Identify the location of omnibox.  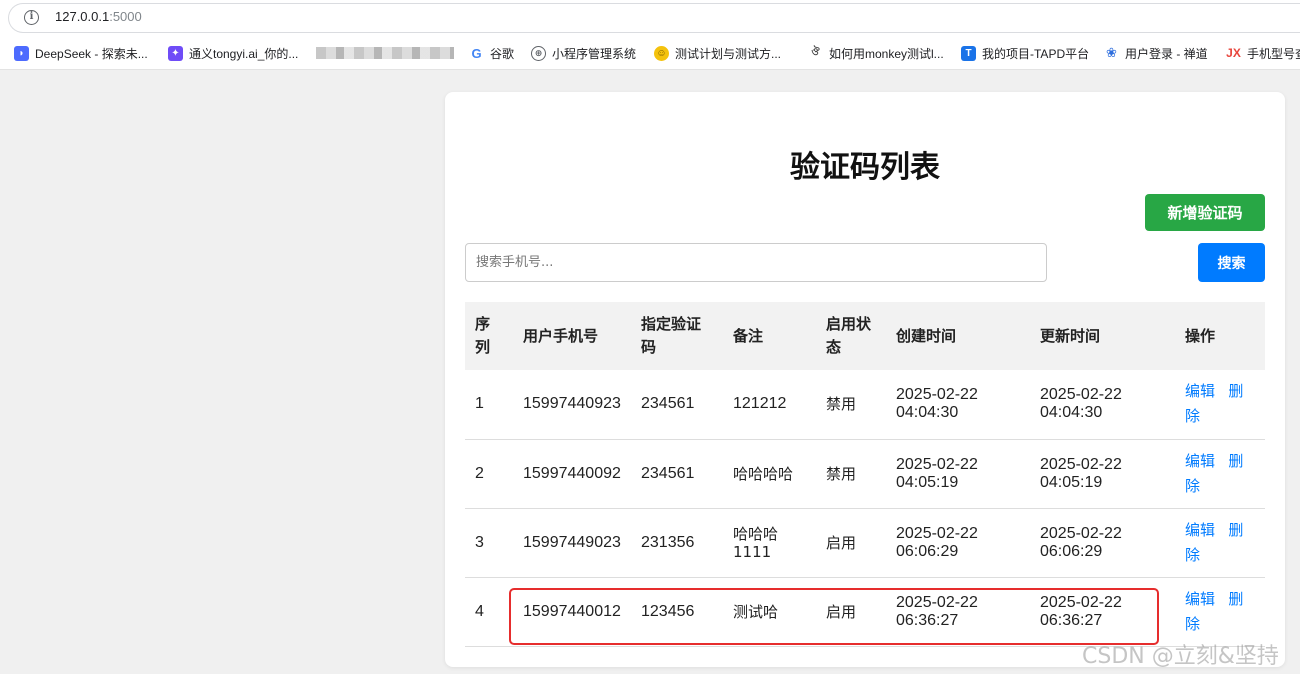
(654, 18).